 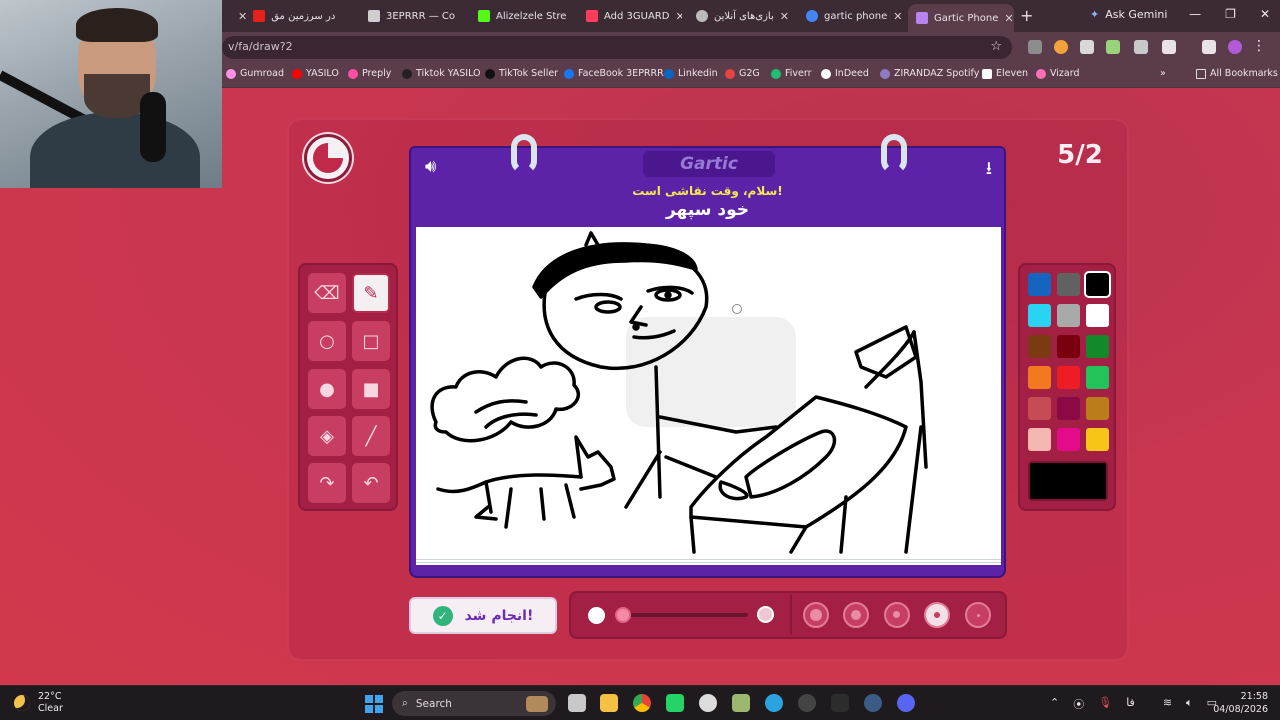 What do you see at coordinates (1130, 704) in the screenshot?
I see `language-indicator: فا` at bounding box center [1130, 704].